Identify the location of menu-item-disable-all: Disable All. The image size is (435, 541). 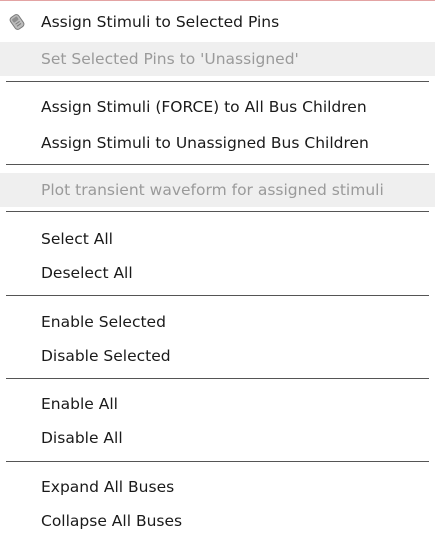
(217, 438).